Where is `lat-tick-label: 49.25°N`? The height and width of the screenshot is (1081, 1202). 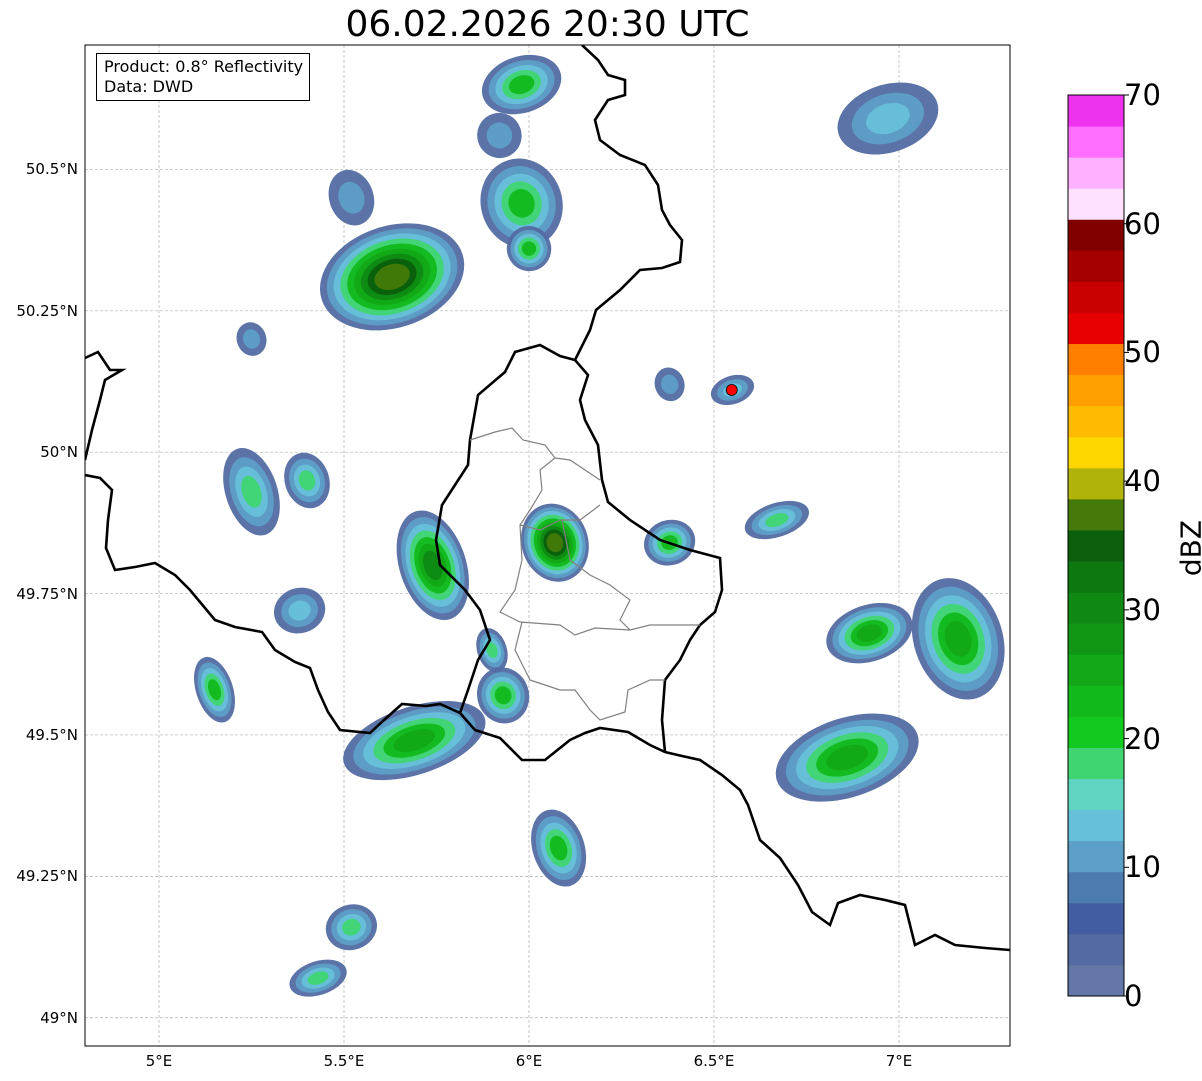
lat-tick-label: 49.25°N is located at coordinates (47, 876).